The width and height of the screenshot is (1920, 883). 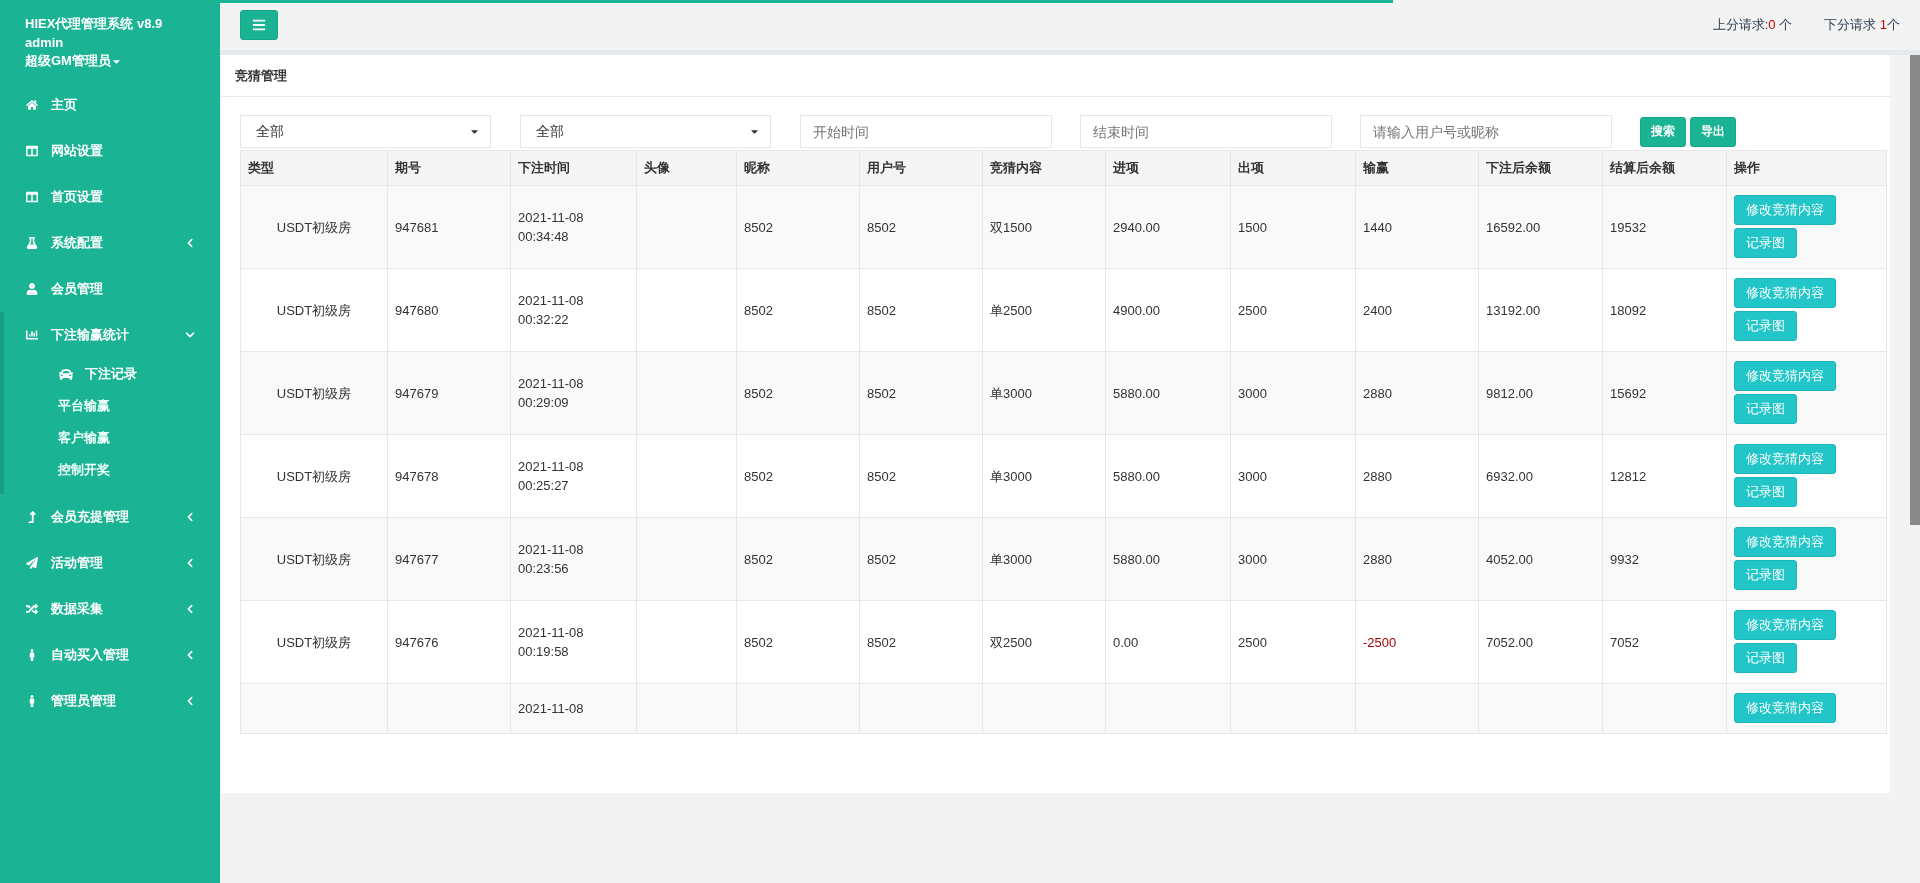 What do you see at coordinates (110, 197) in the screenshot?
I see `menu-item: 首页设置` at bounding box center [110, 197].